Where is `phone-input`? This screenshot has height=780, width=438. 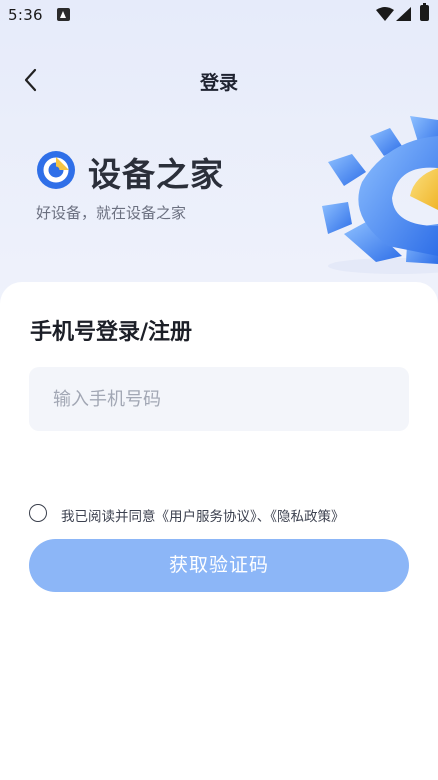
phone-input is located at coordinates (219, 399).